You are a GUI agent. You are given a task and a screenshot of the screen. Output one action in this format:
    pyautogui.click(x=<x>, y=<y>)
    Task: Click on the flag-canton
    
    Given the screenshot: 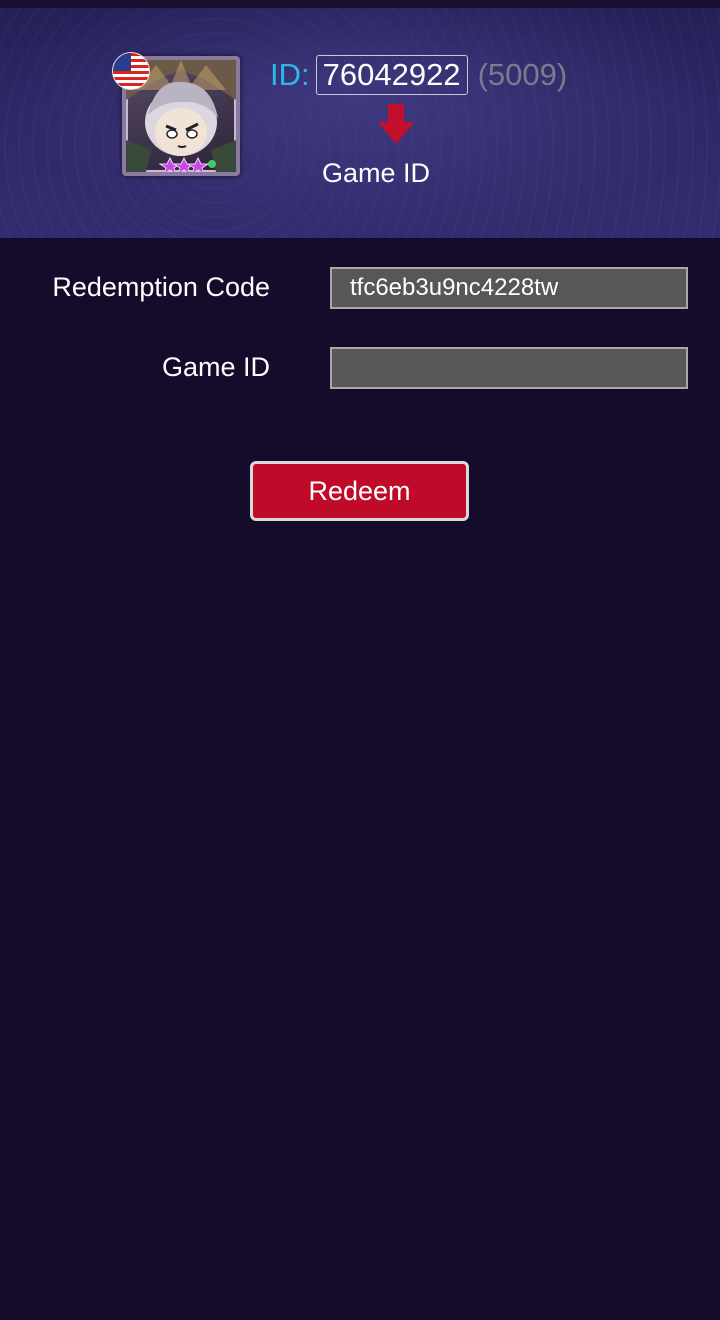 What is the action you would take?
    pyautogui.click(x=122, y=62)
    